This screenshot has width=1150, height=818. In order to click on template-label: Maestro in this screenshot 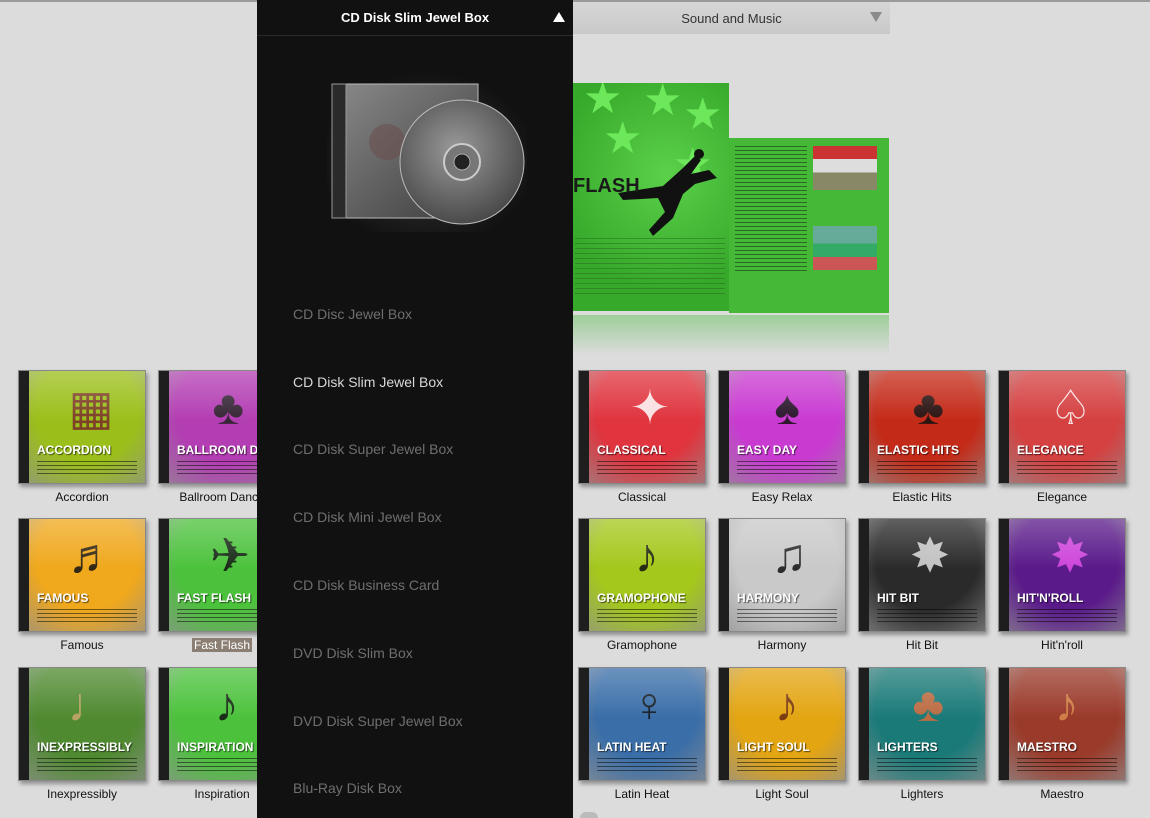, I will do `click(1062, 794)`.